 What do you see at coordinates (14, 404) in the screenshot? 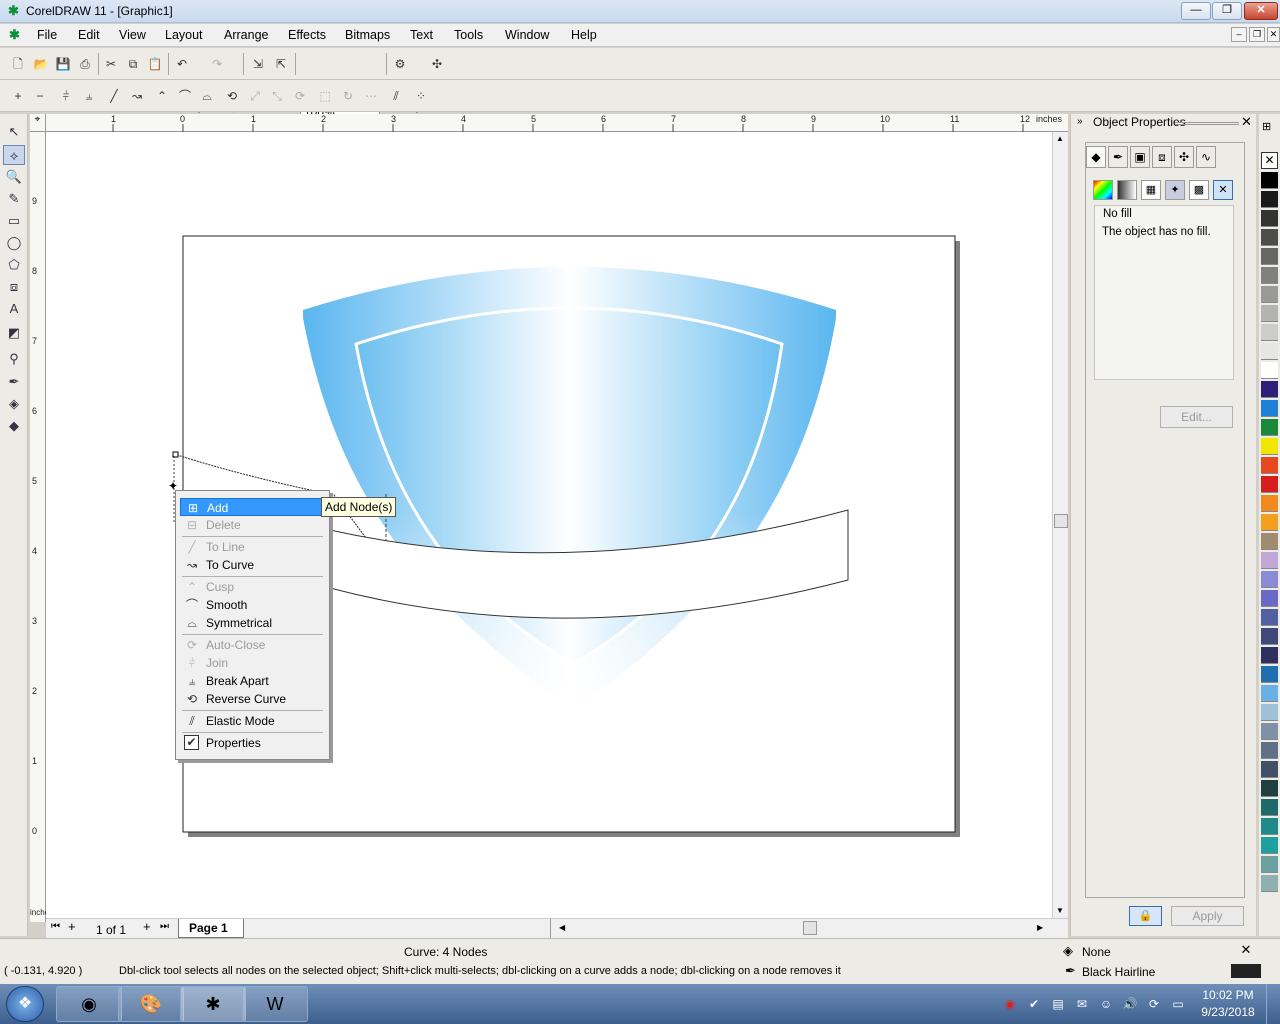
I see `fill-tool-icon: ◈` at bounding box center [14, 404].